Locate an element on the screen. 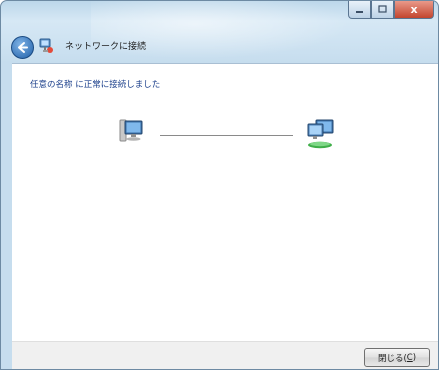 This screenshot has width=439, height=370. close-window-button: x is located at coordinates (414, 10).